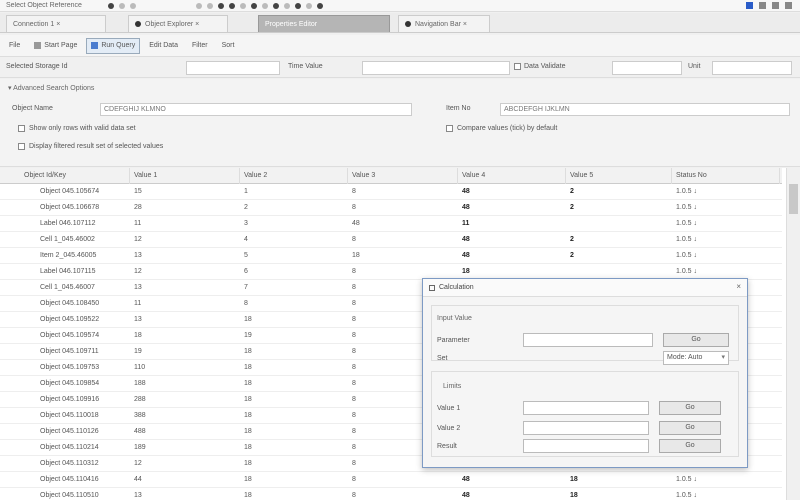 Image resolution: width=800 pixels, height=500 pixels. What do you see at coordinates (21, 146) in the screenshot?
I see `filtered-result-checkbox` at bounding box center [21, 146].